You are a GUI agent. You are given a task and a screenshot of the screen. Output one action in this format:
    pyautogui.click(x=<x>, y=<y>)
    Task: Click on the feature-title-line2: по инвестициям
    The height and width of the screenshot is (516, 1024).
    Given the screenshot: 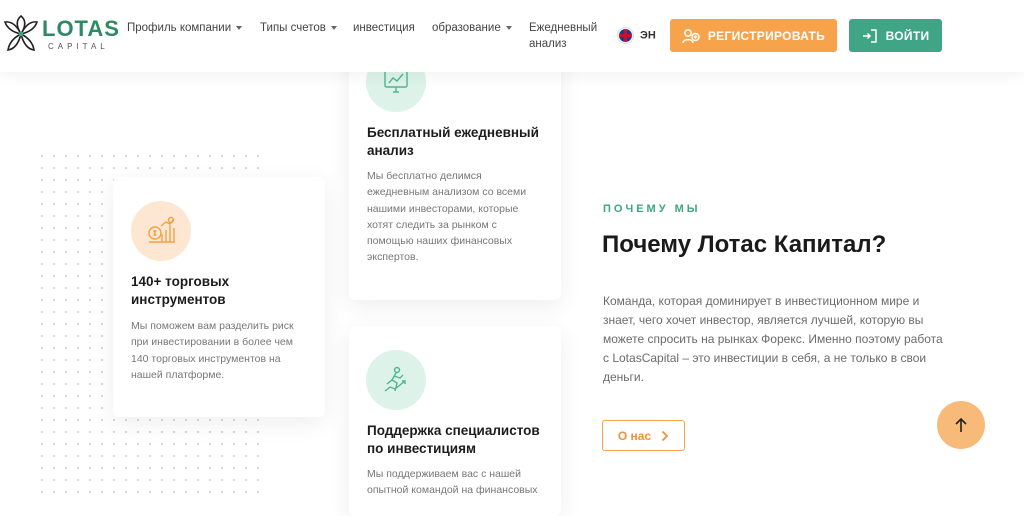 What is the action you would take?
    pyautogui.click(x=421, y=448)
    